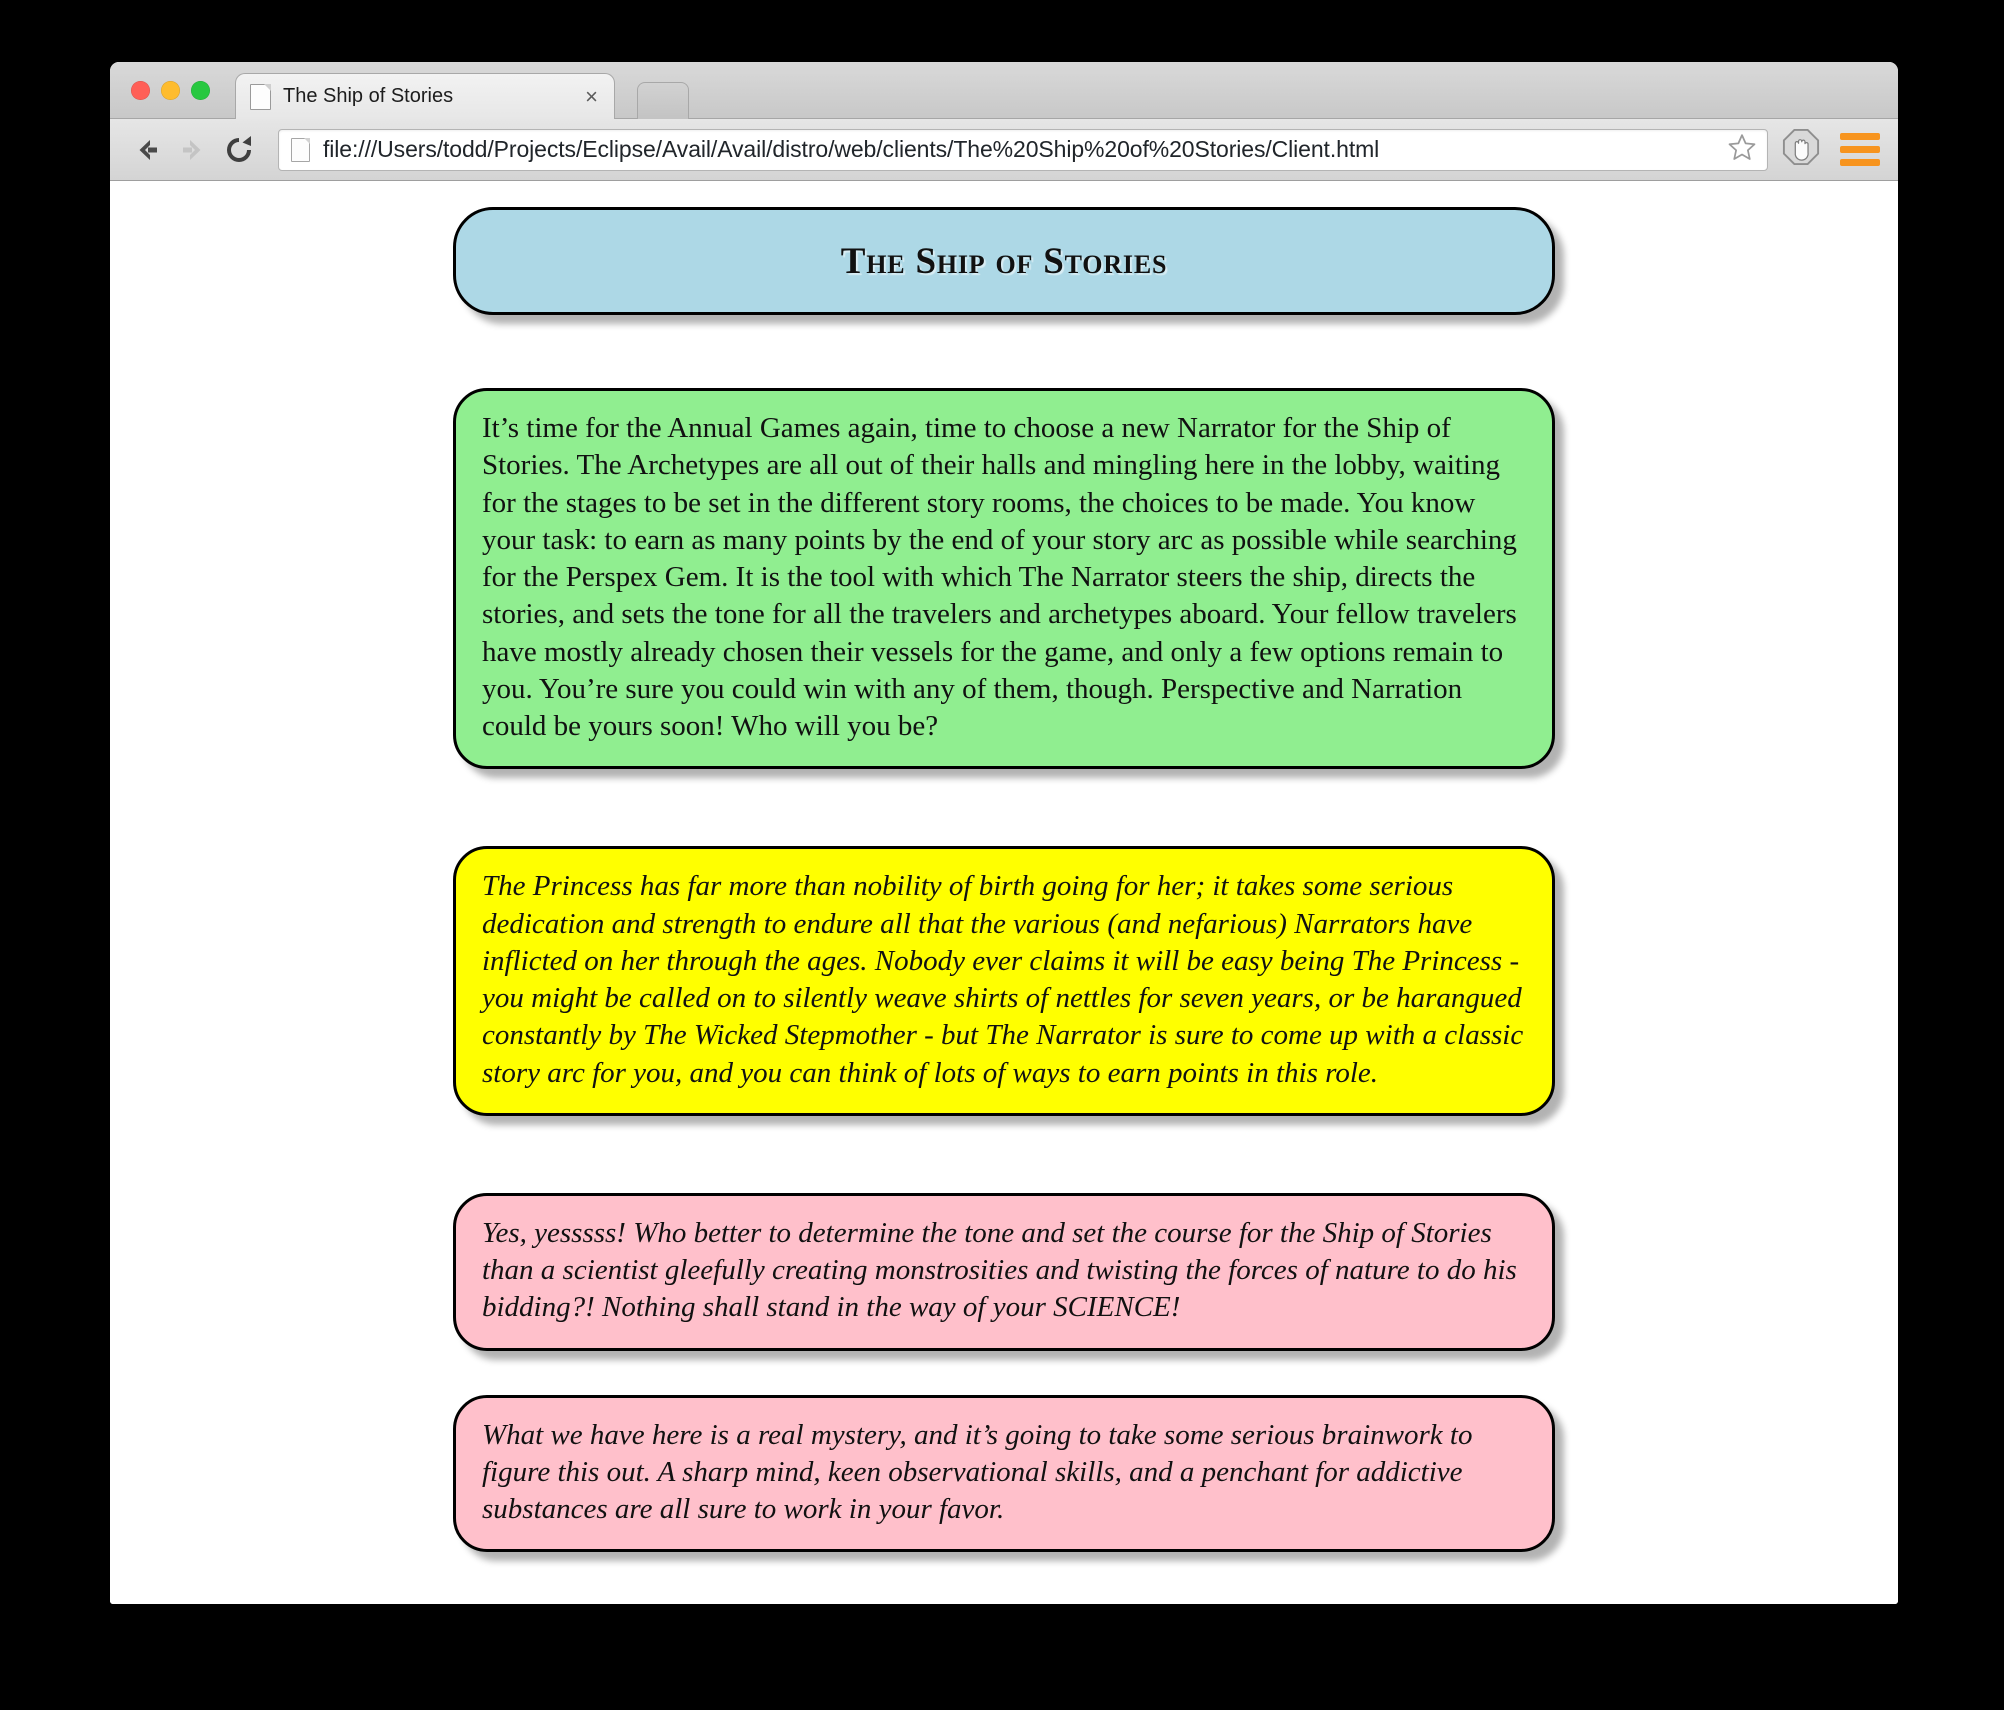 This screenshot has width=2004, height=1710. Describe the element at coordinates (1004, 90) in the screenshot. I see `tab-strip: The Ship of Stories ×` at that location.